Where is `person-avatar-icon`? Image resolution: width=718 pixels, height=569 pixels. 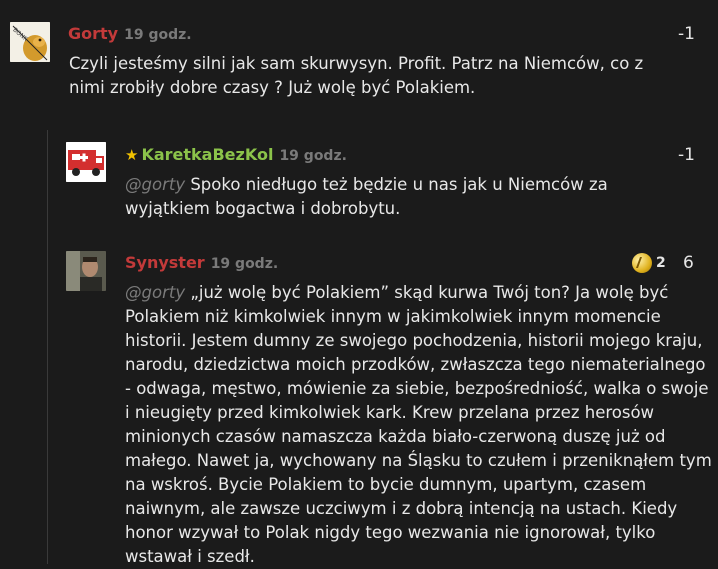
person-avatar-icon is located at coordinates (86, 271).